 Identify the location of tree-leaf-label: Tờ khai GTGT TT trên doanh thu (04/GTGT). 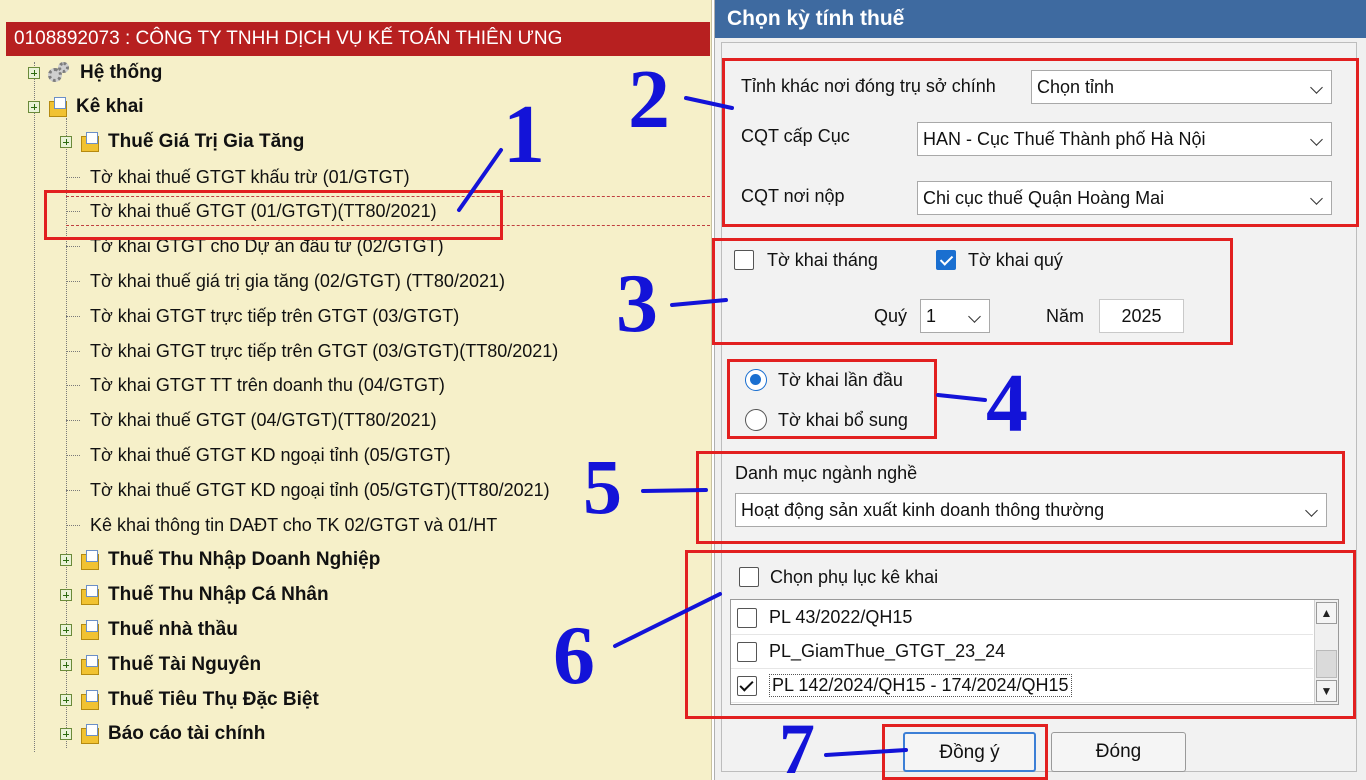
(267, 384).